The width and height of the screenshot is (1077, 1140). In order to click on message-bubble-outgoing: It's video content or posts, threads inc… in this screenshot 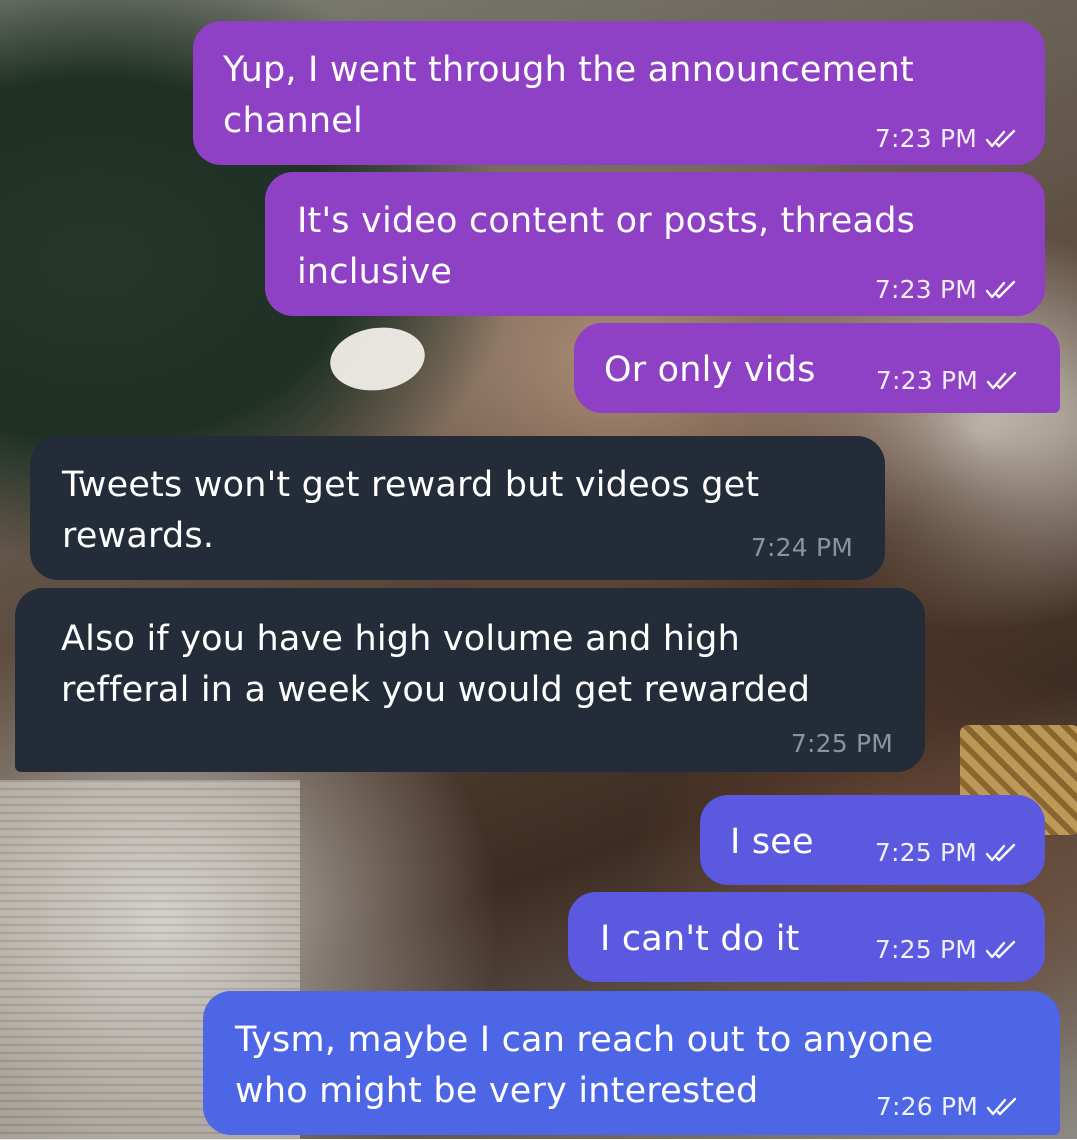, I will do `click(655, 244)`.